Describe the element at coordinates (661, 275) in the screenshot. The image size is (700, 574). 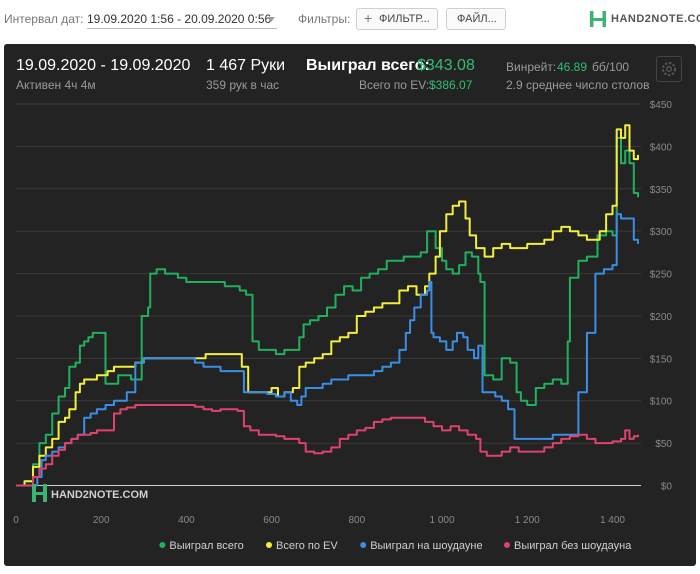
I see `y-tick-label: $250` at that location.